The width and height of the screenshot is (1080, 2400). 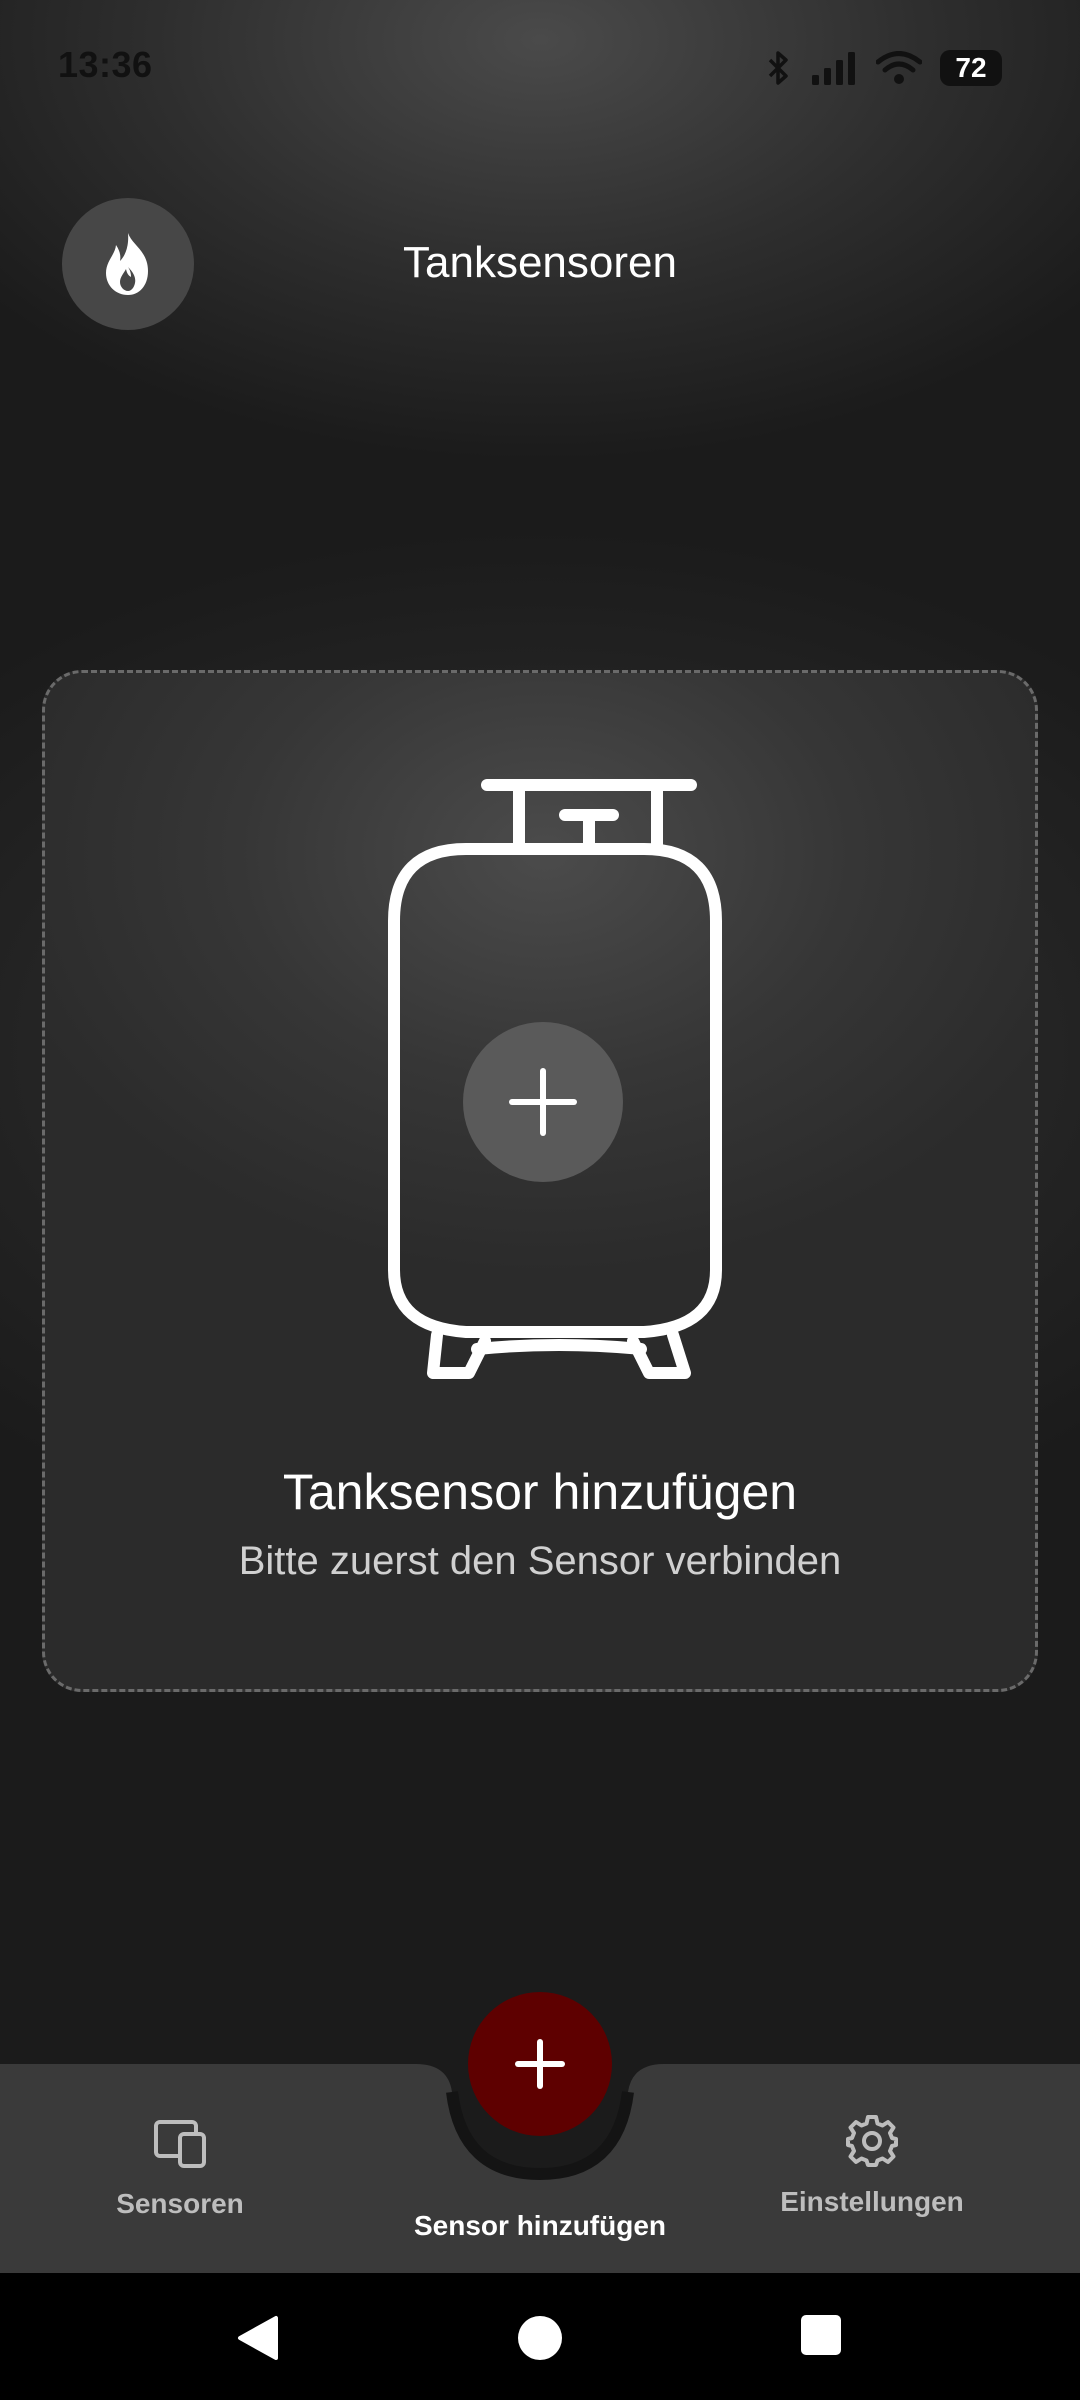 What do you see at coordinates (540, 1492) in the screenshot?
I see `card-title: Tanksensor hinzufügen` at bounding box center [540, 1492].